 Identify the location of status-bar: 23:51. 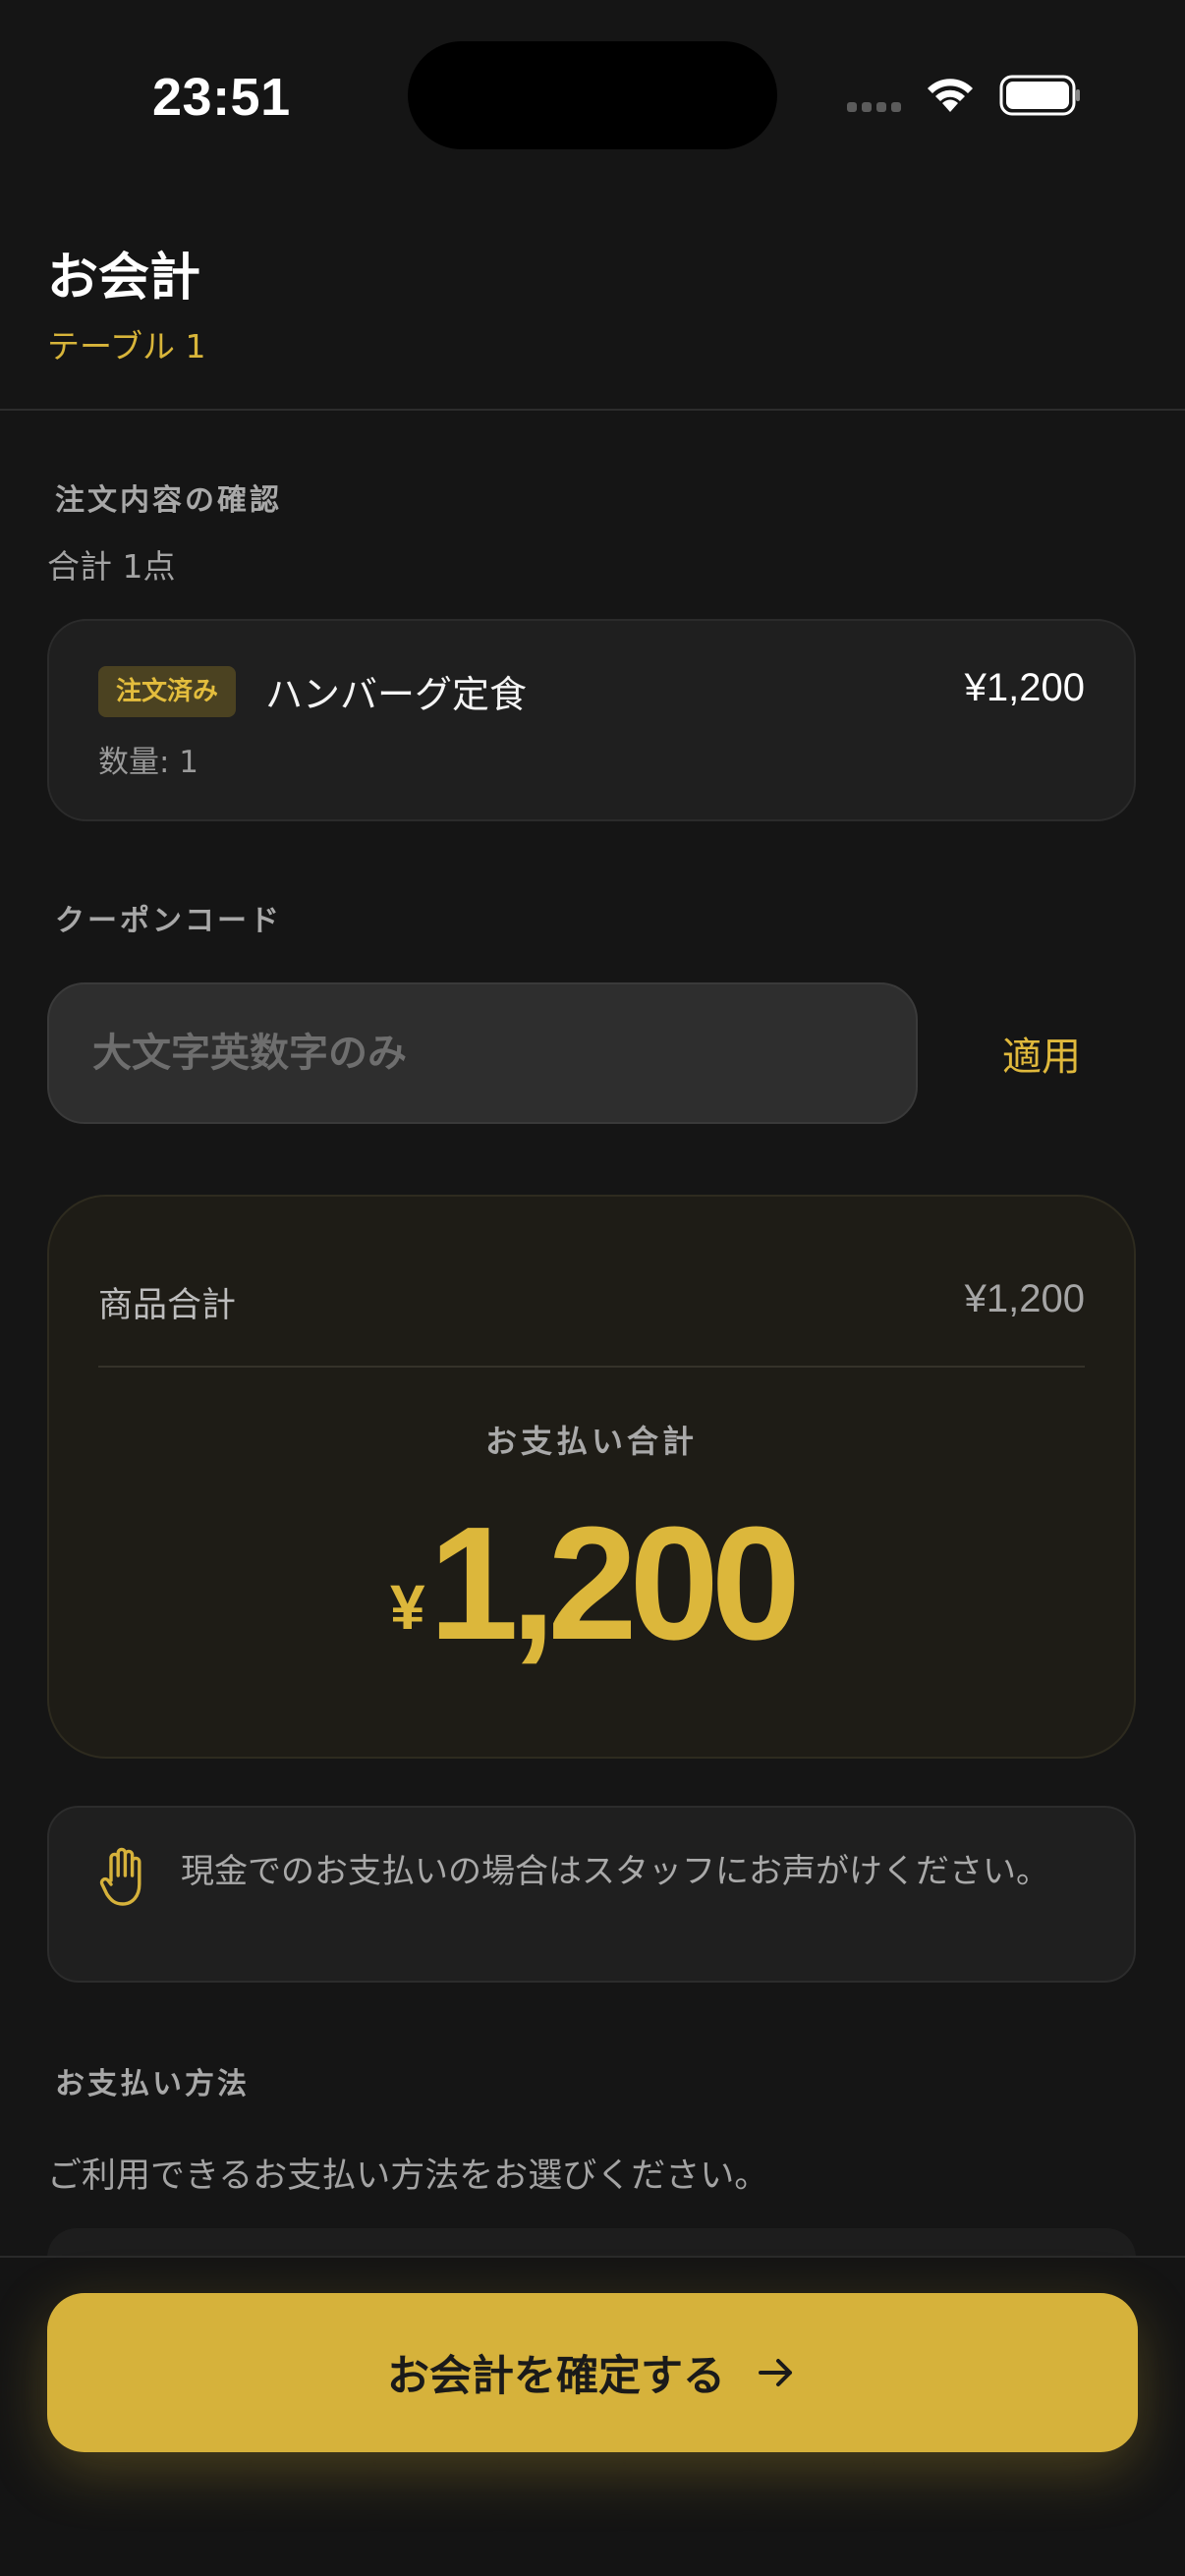
(592, 93).